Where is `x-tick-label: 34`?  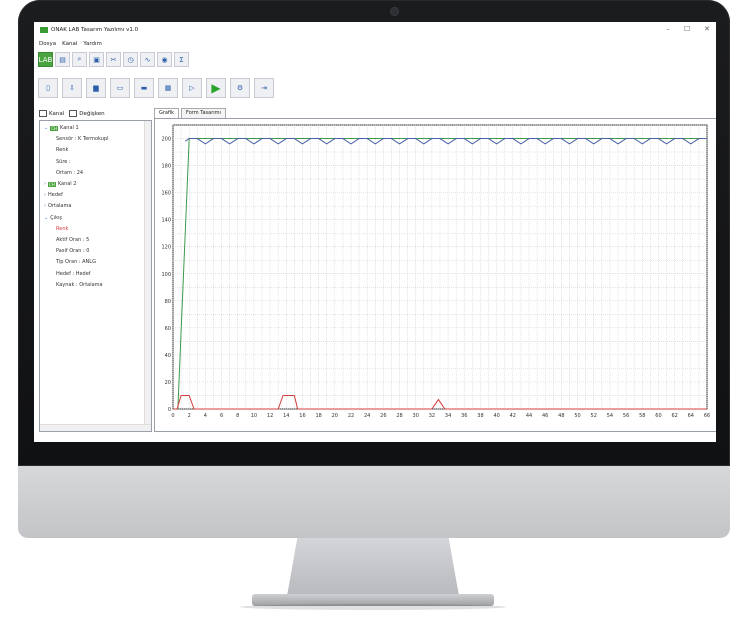
x-tick-label: 34 is located at coordinates (448, 416).